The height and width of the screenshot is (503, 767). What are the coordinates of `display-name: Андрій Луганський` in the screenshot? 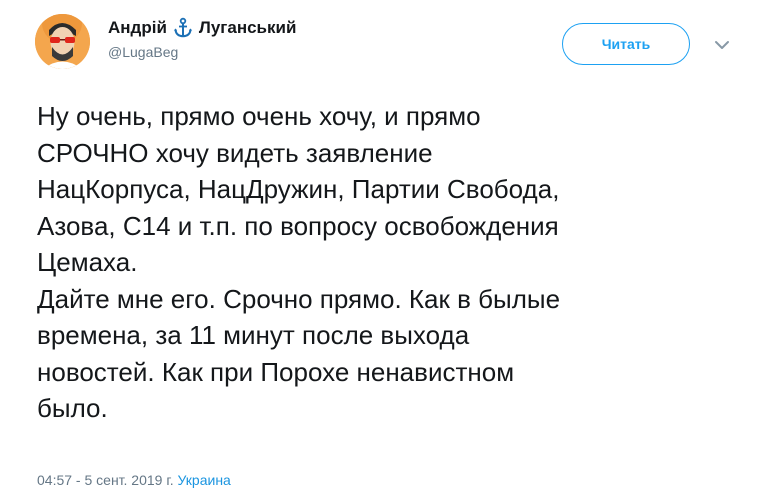 It's located at (202, 28).